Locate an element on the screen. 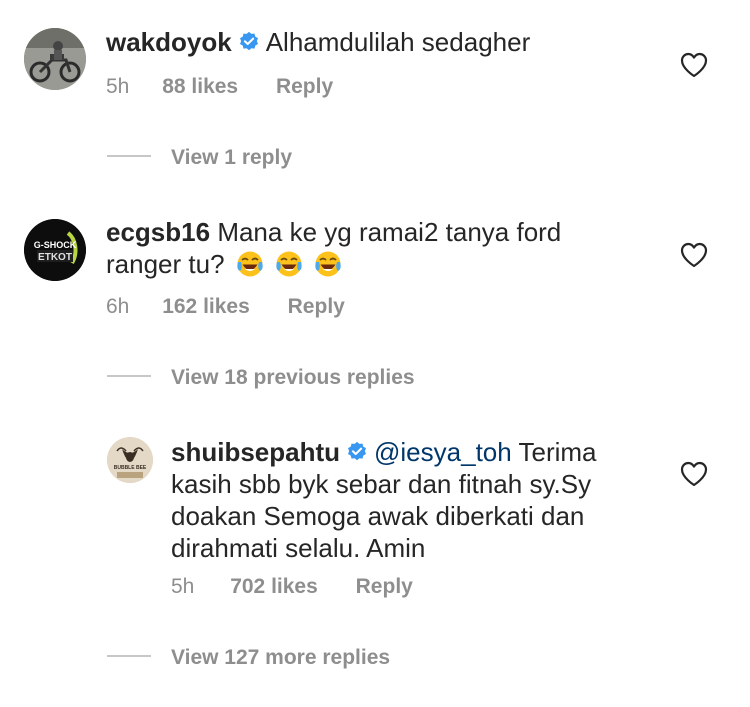 The image size is (750, 707). avatar: BUBBLE BEE is located at coordinates (130, 460).